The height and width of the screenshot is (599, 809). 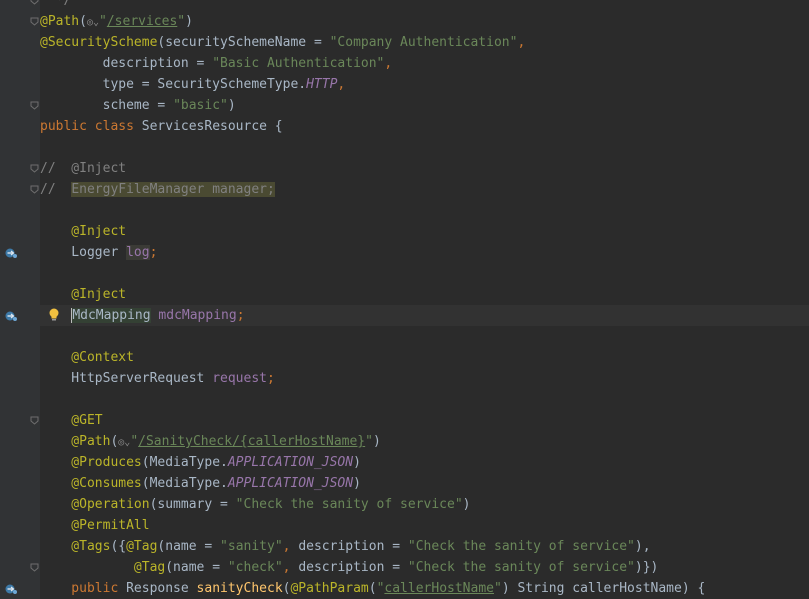 What do you see at coordinates (424, 378) in the screenshot?
I see `code-line: HttpServerRequest request;` at bounding box center [424, 378].